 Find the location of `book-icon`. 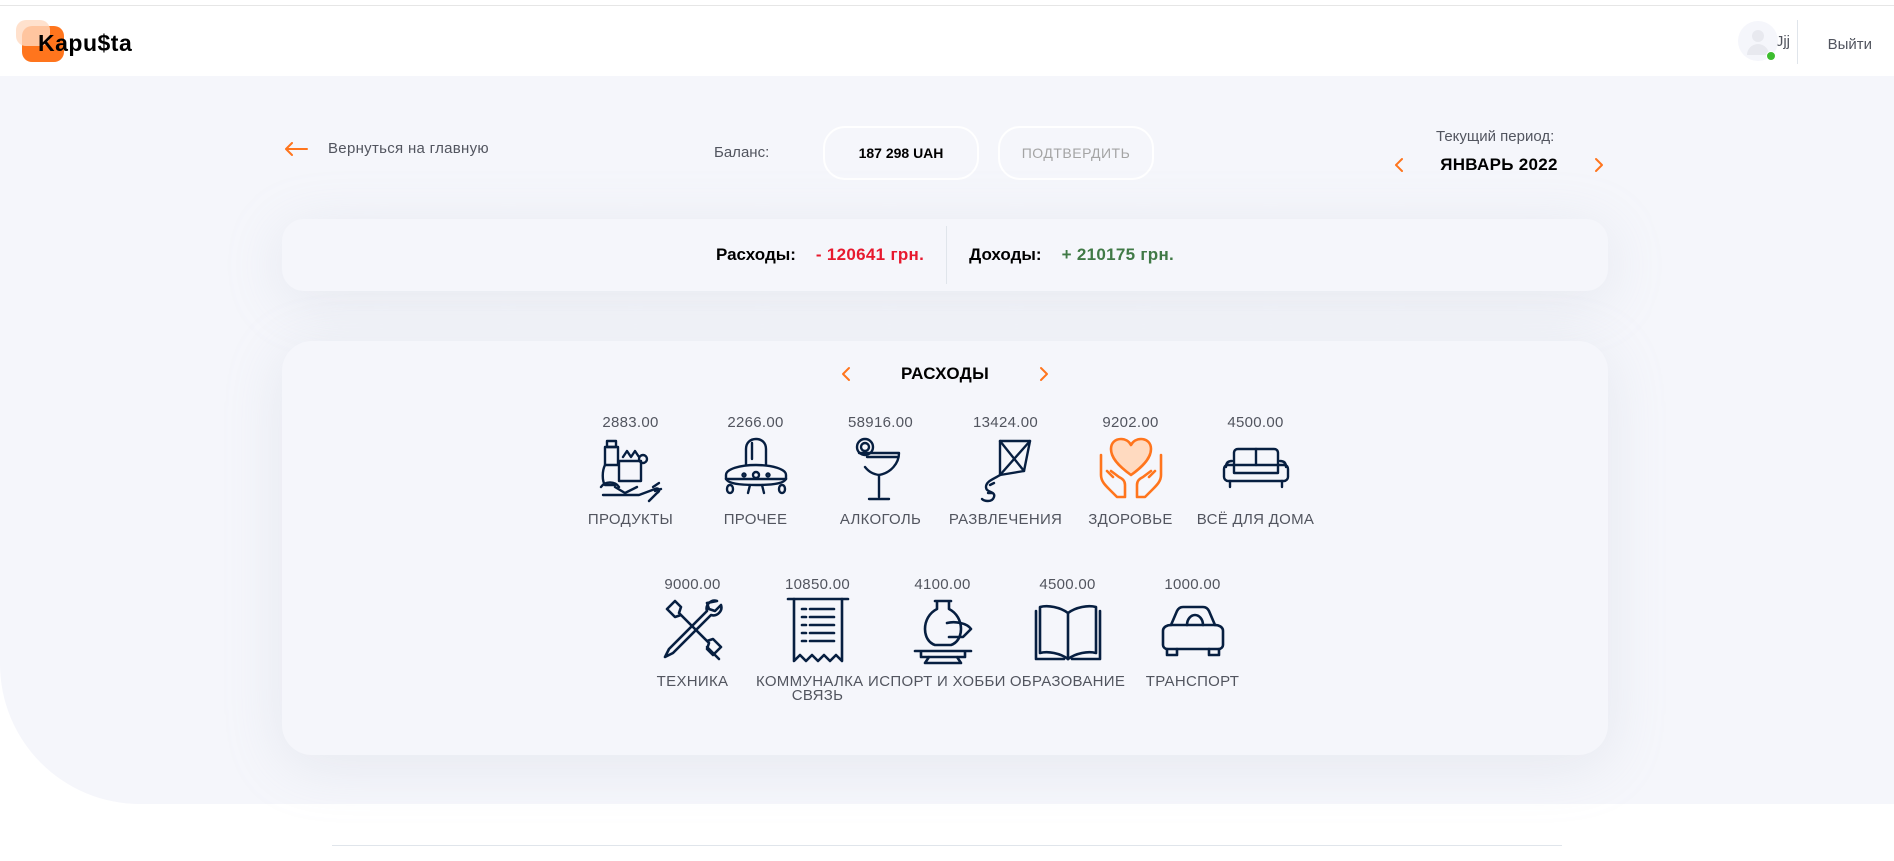

book-icon is located at coordinates (1068, 631).